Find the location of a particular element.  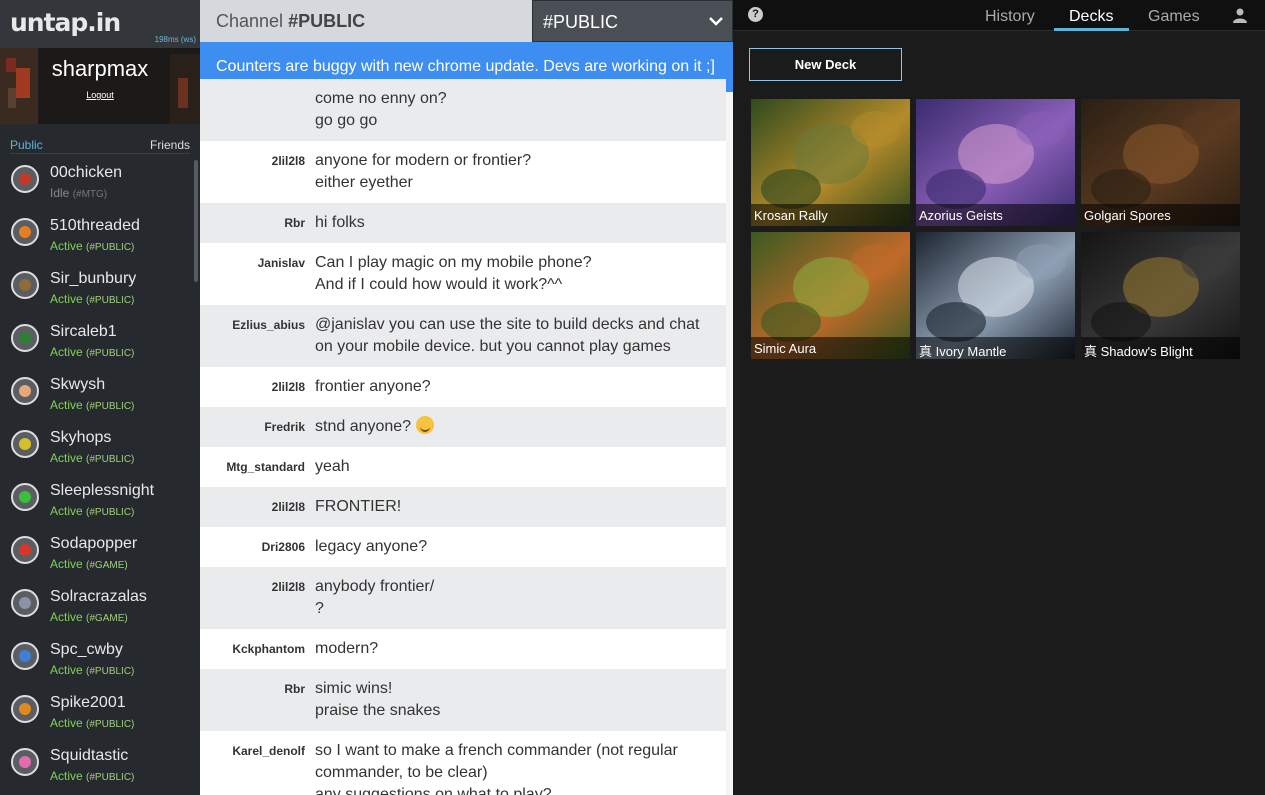

user-list-item: Sircaleb1 Active (#PUBLIC) is located at coordinates (97, 341).